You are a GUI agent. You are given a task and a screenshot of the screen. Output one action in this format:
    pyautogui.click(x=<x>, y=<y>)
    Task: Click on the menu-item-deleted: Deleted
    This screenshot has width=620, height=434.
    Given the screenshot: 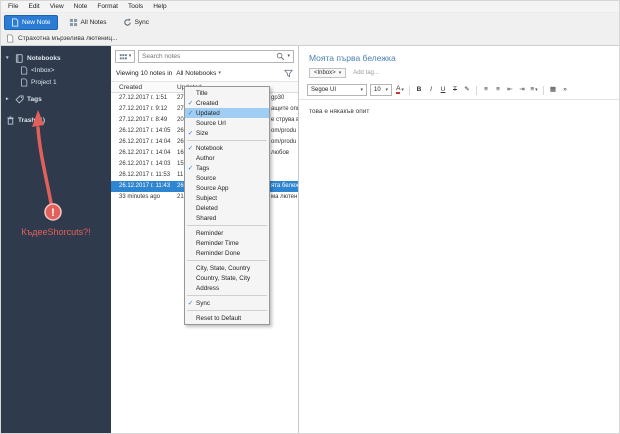 What is the action you would take?
    pyautogui.click(x=227, y=208)
    